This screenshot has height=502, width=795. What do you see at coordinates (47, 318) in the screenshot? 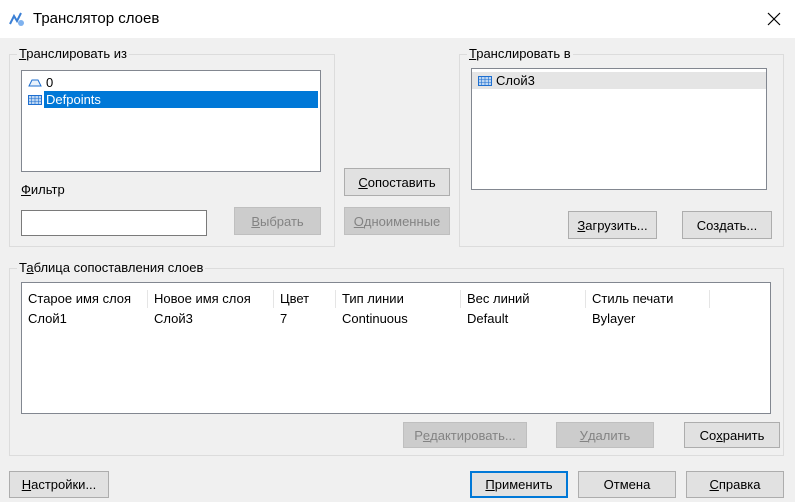
I see `table-cell: Слой1` at bounding box center [47, 318].